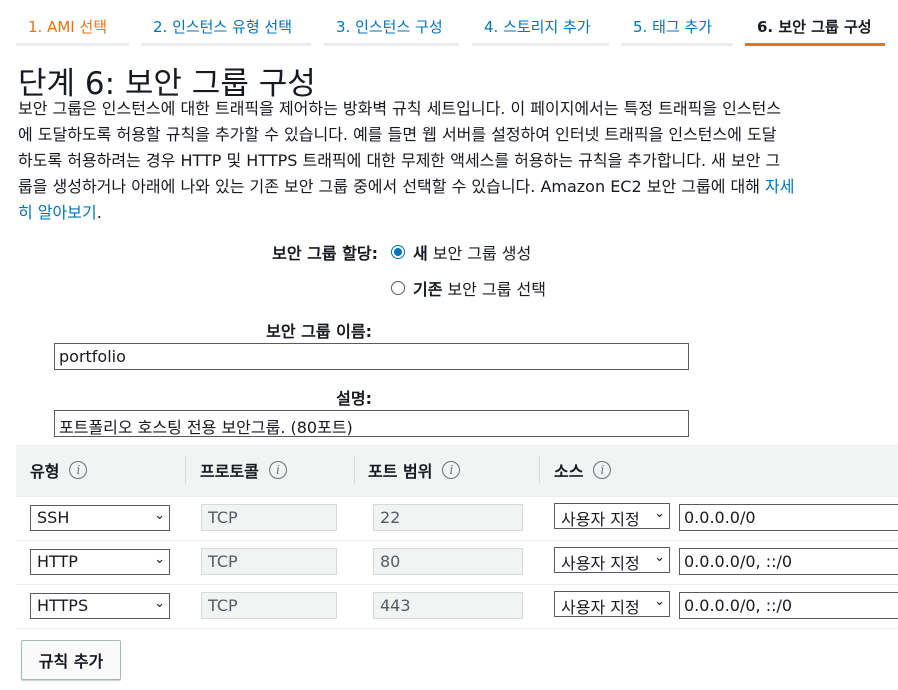 The width and height of the screenshot is (898, 690). I want to click on step-add-tags: 5. 태그 추가, so click(677, 31).